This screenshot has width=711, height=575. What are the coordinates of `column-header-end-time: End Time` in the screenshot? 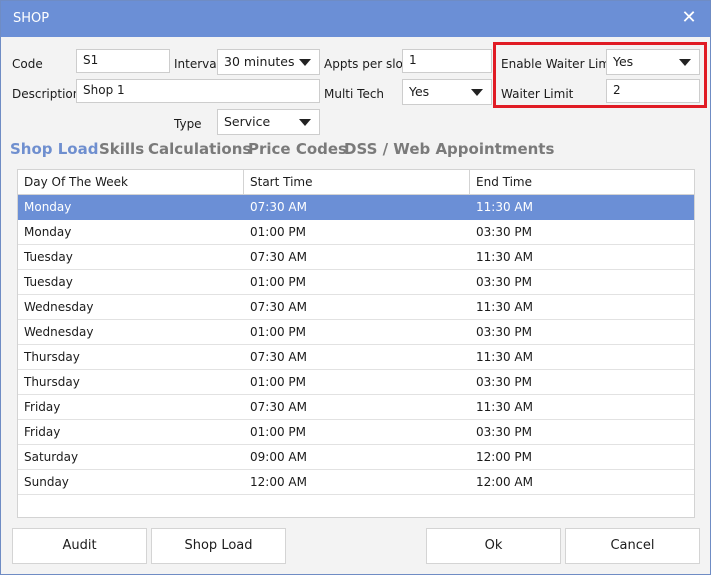 It's located at (582, 182).